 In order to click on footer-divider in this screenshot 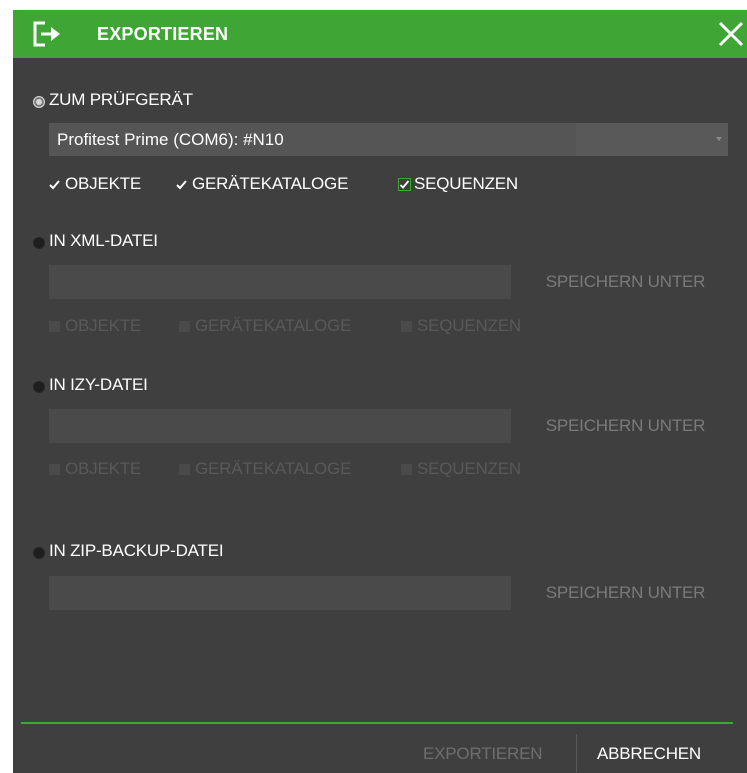, I will do `click(377, 723)`.